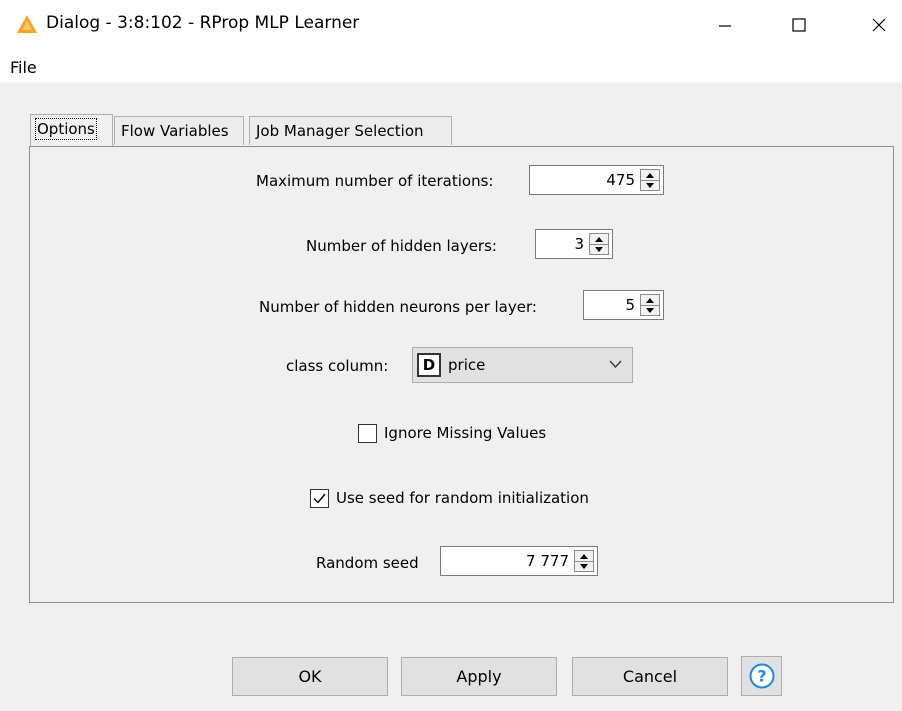 The width and height of the screenshot is (902, 711). Describe the element at coordinates (579, 244) in the screenshot. I see `hidden-layers-value: 3` at that location.